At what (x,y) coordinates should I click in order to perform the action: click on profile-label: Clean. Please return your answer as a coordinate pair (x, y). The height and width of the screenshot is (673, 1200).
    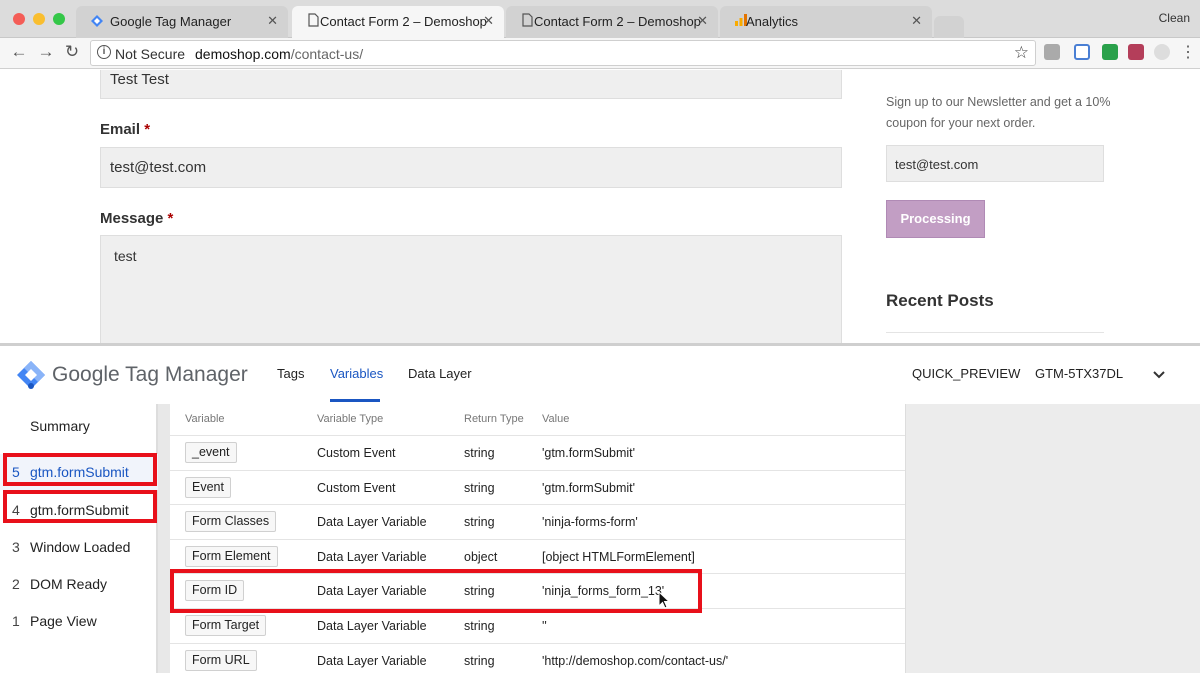
    Looking at the image, I should click on (1174, 18).